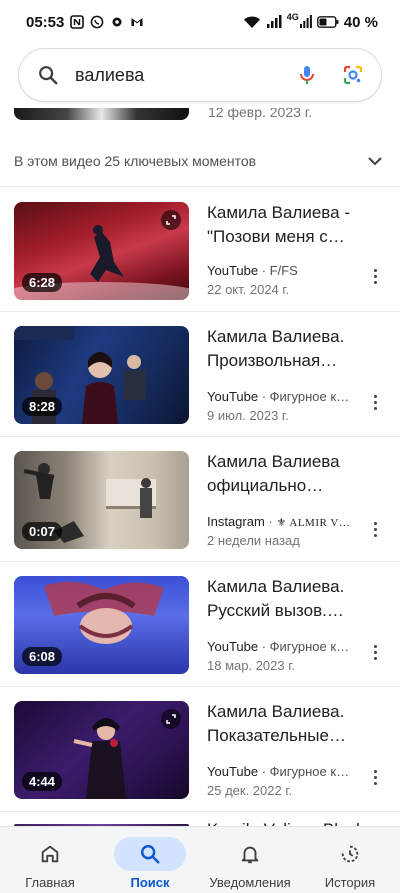  What do you see at coordinates (350, 882) in the screenshot?
I see `nav-history-label: История` at bounding box center [350, 882].